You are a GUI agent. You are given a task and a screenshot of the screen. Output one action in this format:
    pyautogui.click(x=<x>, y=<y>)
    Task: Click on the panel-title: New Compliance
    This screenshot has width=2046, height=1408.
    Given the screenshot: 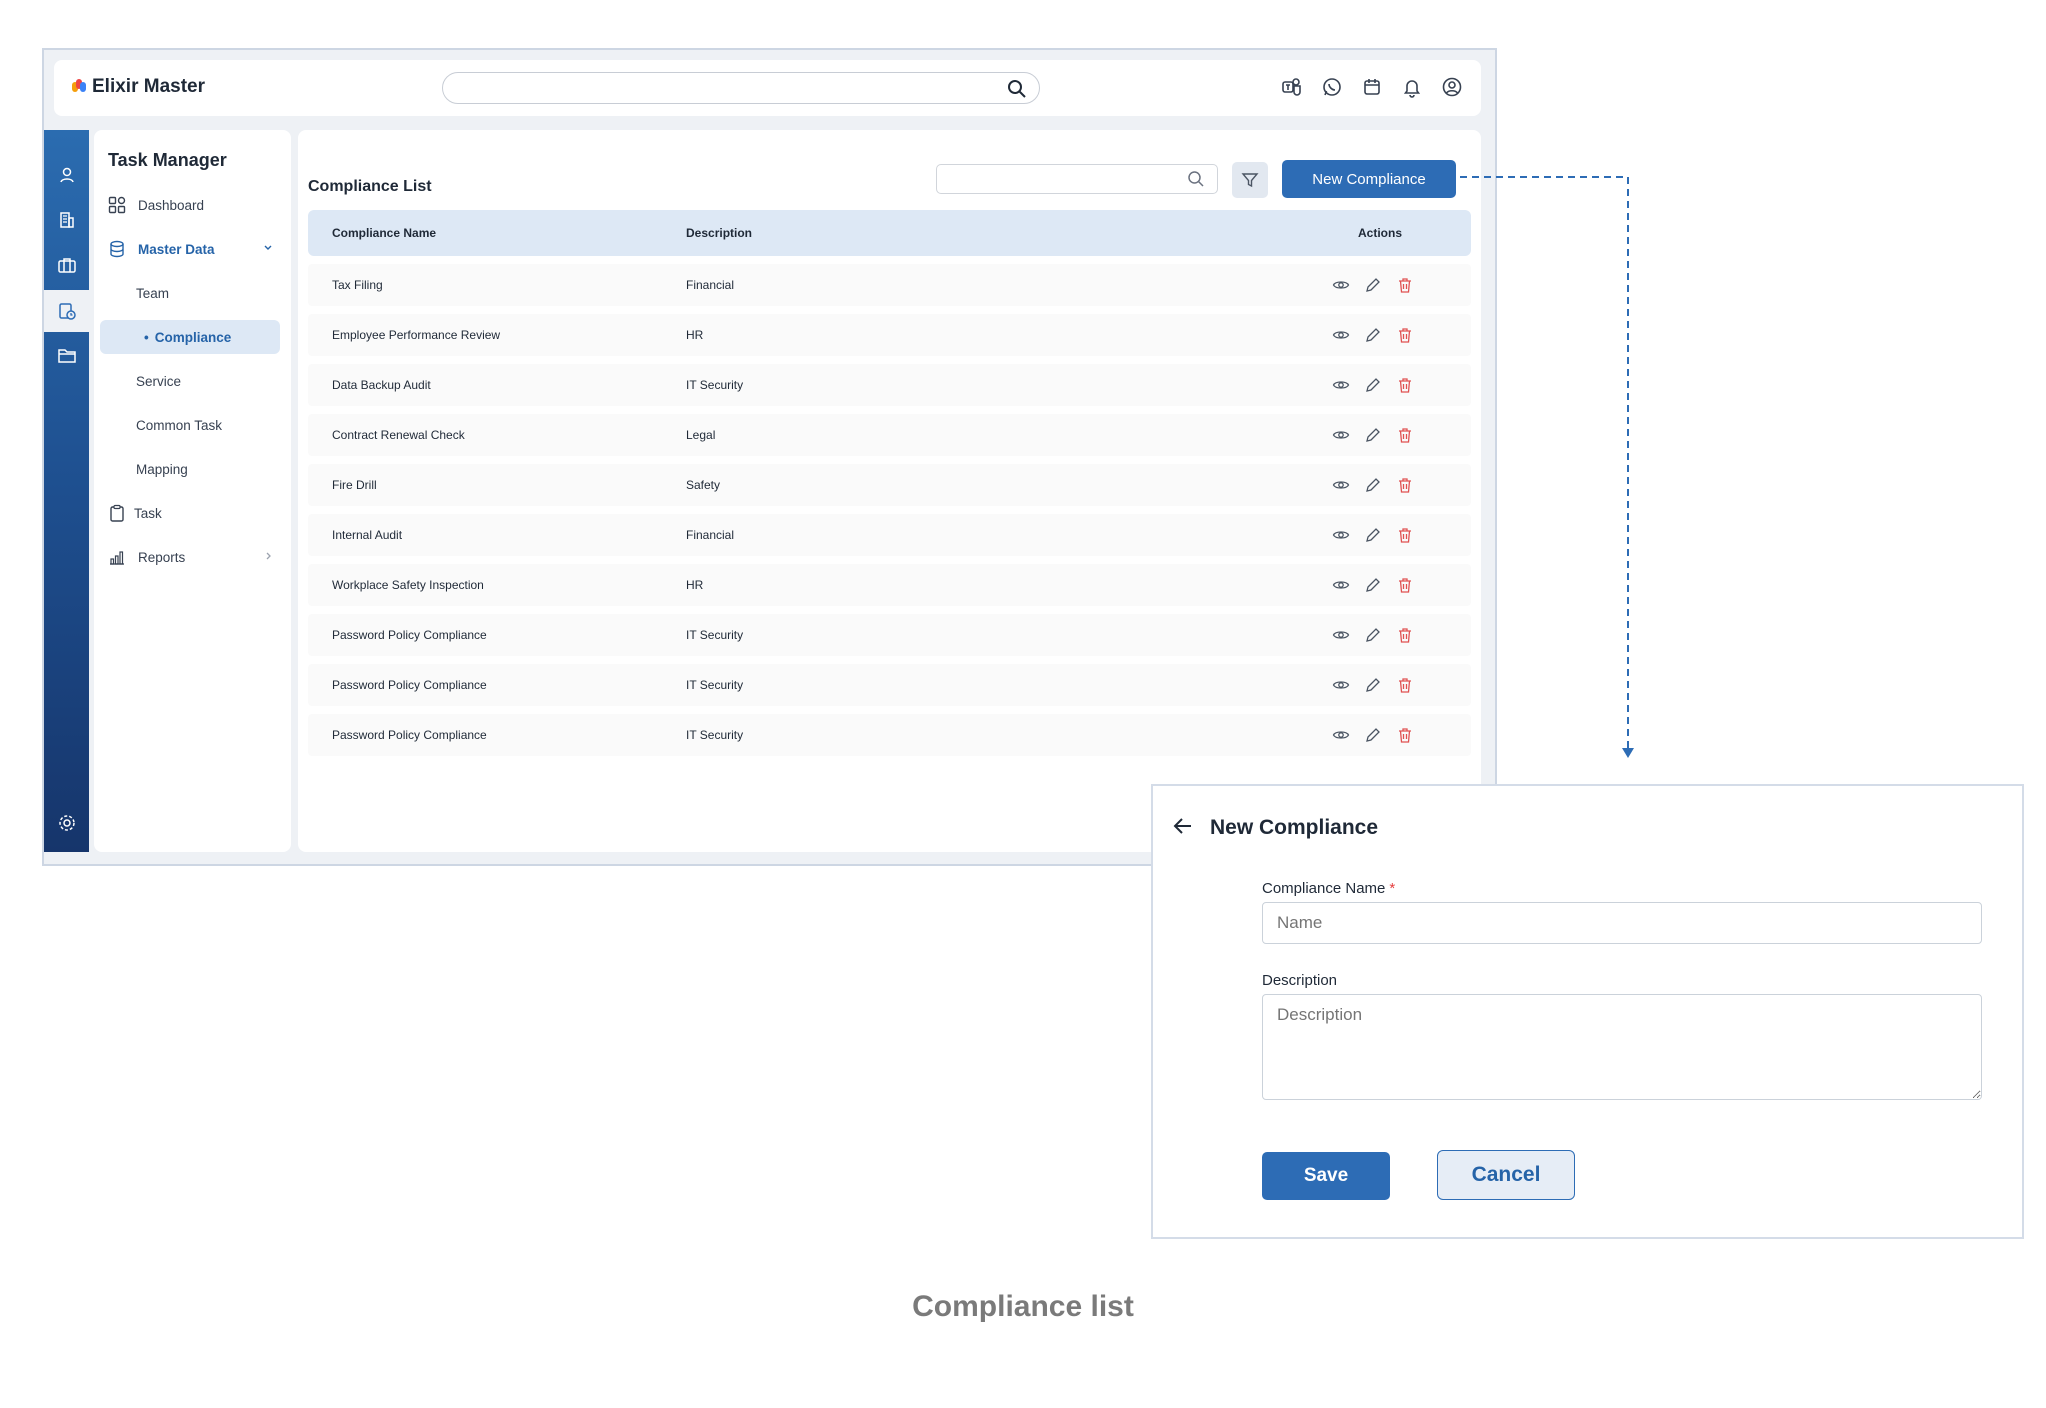 What is the action you would take?
    pyautogui.click(x=1294, y=827)
    